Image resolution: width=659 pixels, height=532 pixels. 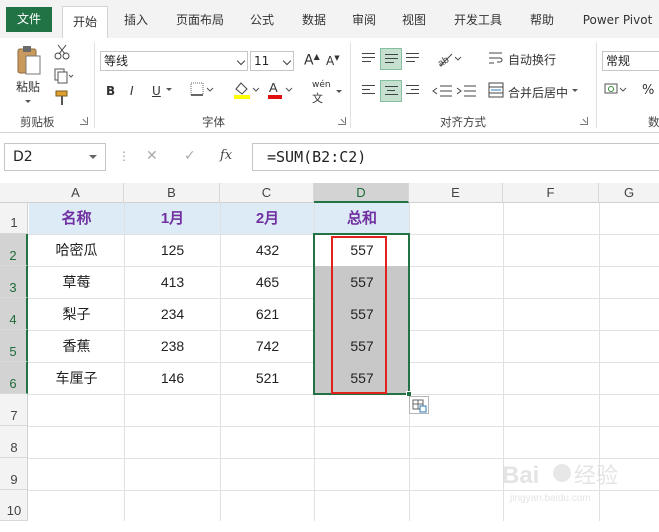 I want to click on align-right-button, so click(x=413, y=91).